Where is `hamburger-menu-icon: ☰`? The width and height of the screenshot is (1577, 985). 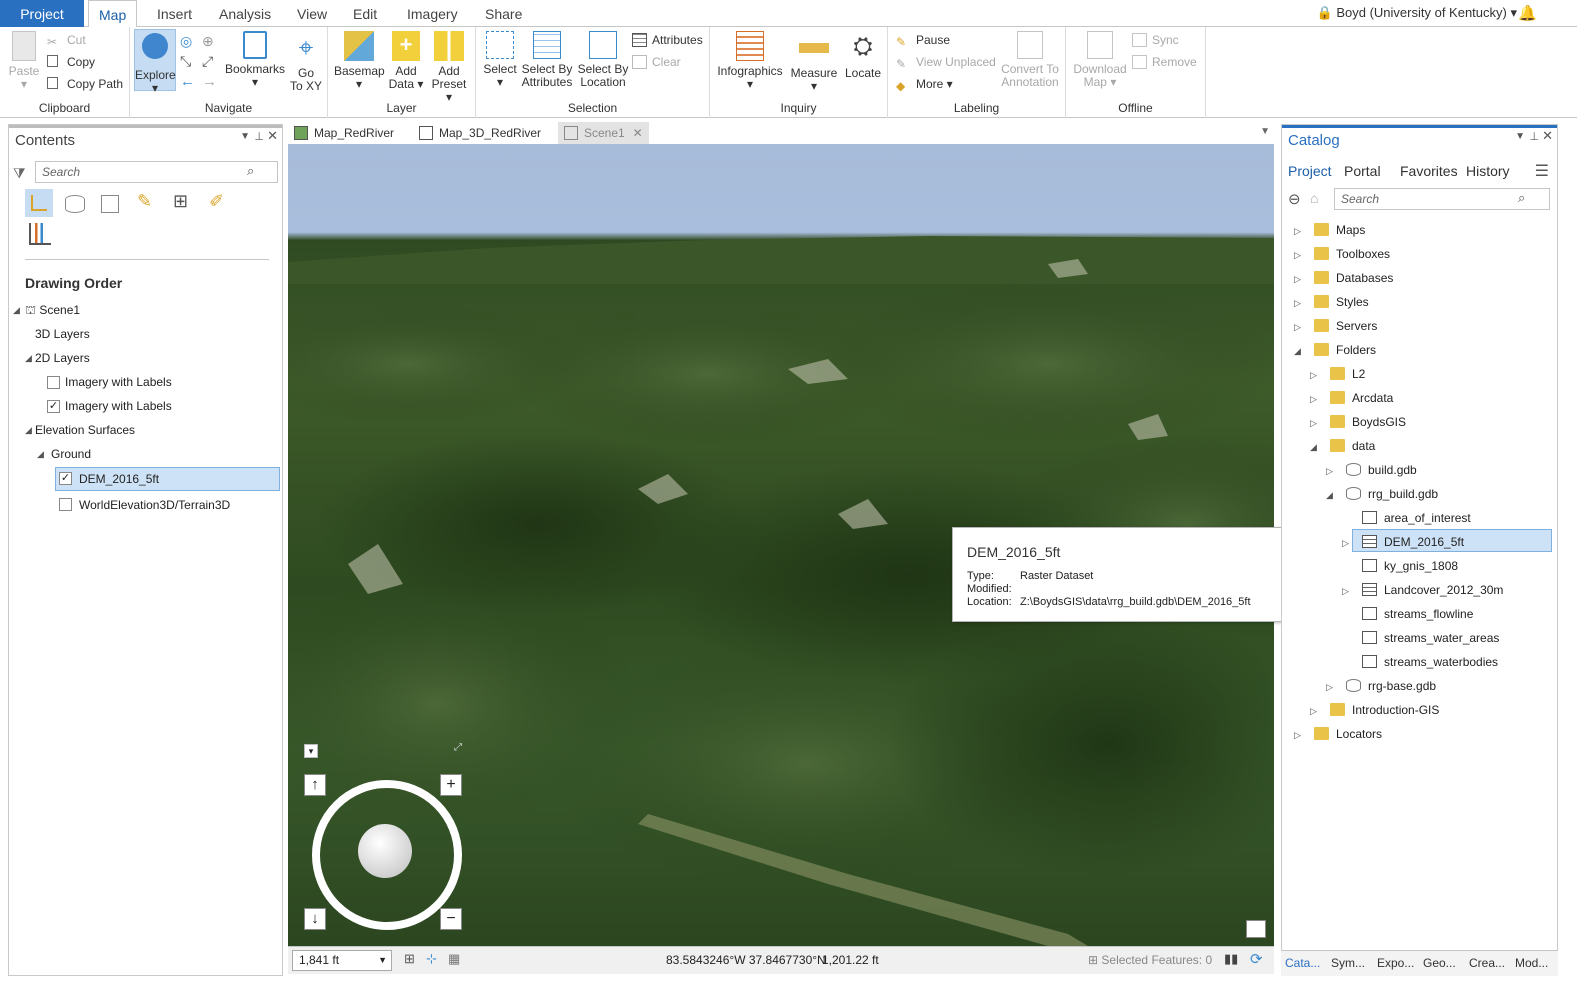
hamburger-menu-icon: ☰ is located at coordinates (1542, 171).